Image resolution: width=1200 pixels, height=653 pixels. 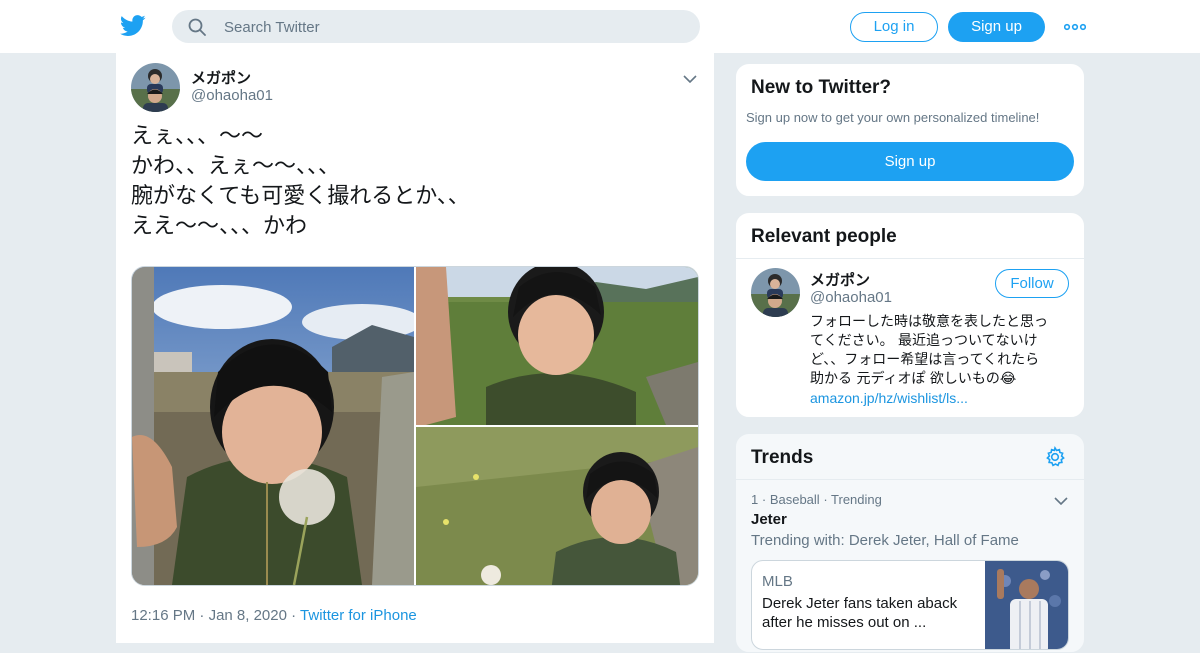 What do you see at coordinates (824, 236) in the screenshot?
I see `relevant-people-title: Relevant people` at bounding box center [824, 236].